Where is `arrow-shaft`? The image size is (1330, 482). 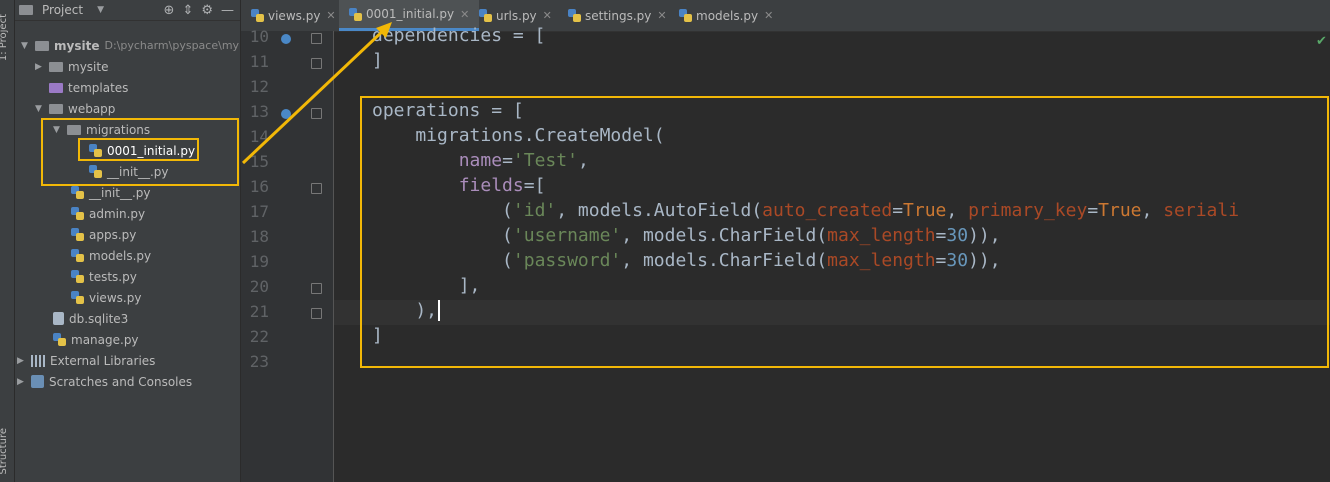 arrow-shaft is located at coordinates (314, 95).